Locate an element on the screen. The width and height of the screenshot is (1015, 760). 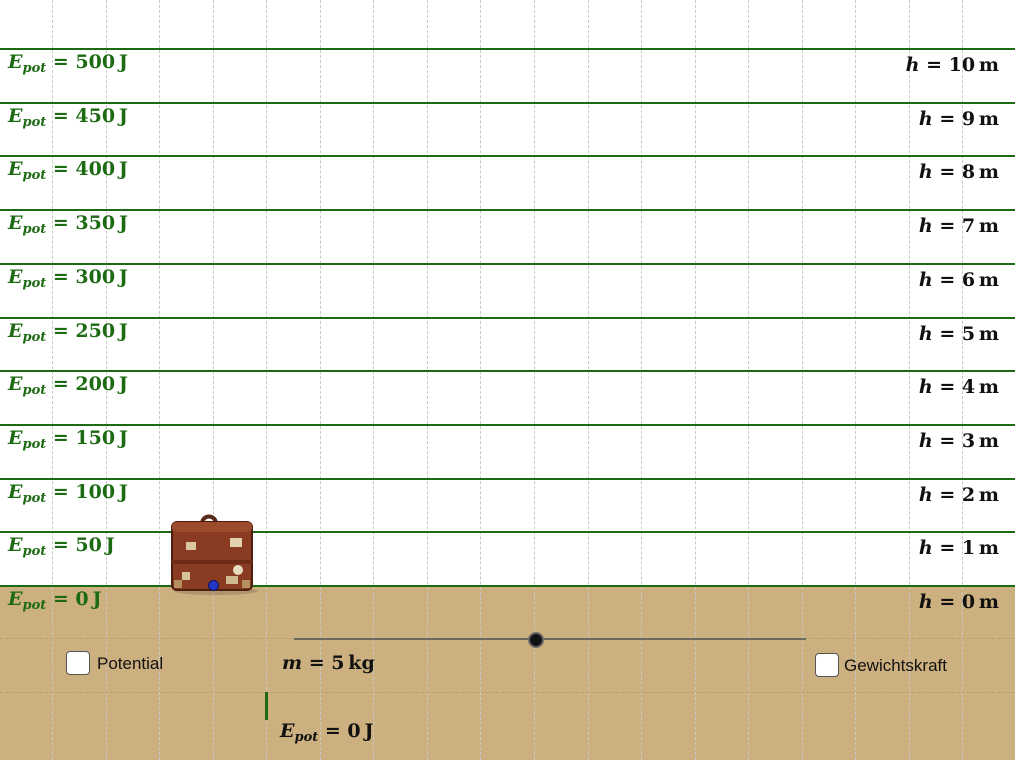
height-level-label: h = 3 m is located at coordinates (959, 441).